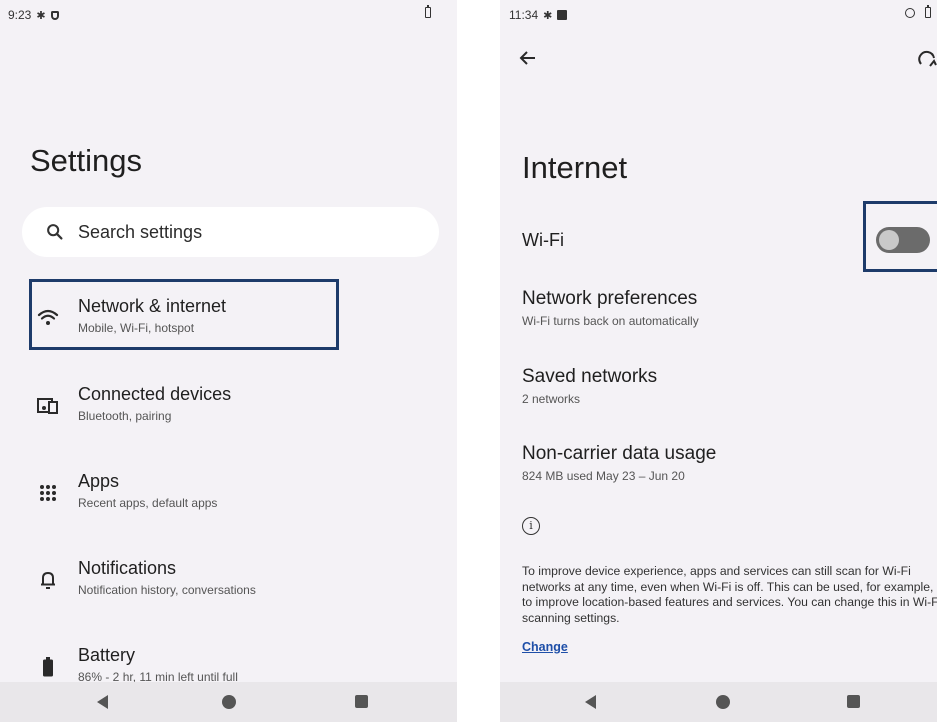  Describe the element at coordinates (900, 236) in the screenshot. I see `highlight-box-wifi-toggle` at that location.